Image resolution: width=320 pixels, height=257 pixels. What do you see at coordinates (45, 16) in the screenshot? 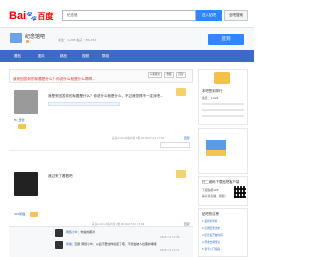
I see `logo-text-baidu: 百度` at bounding box center [45, 16].